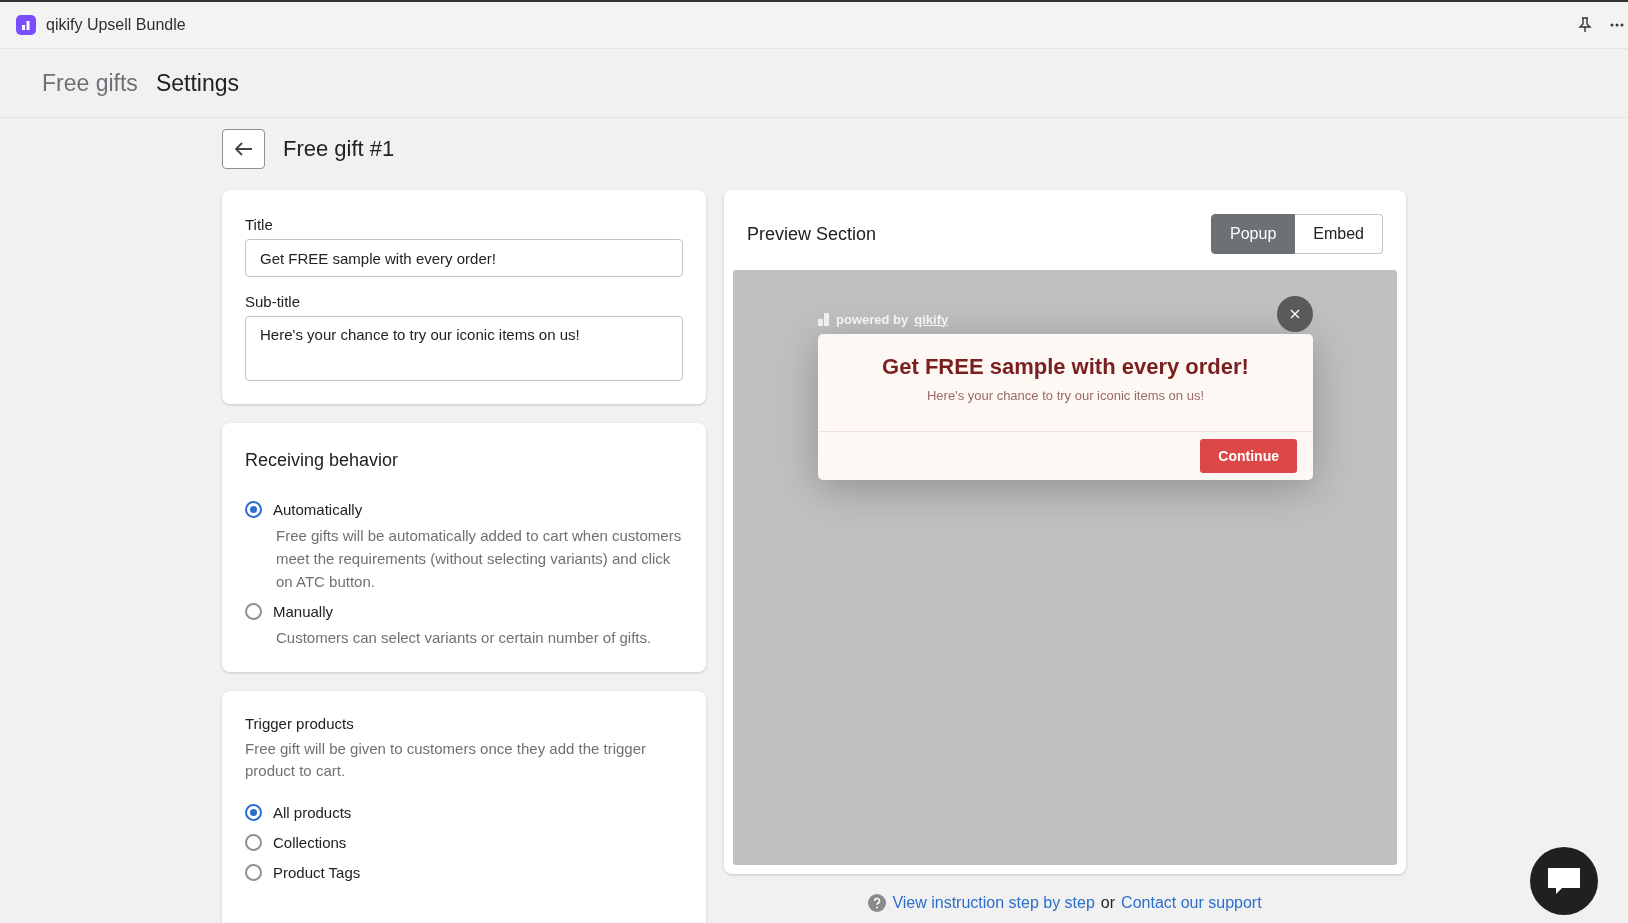 Image resolution: width=1628 pixels, height=923 pixels. I want to click on back-button, so click(243, 149).